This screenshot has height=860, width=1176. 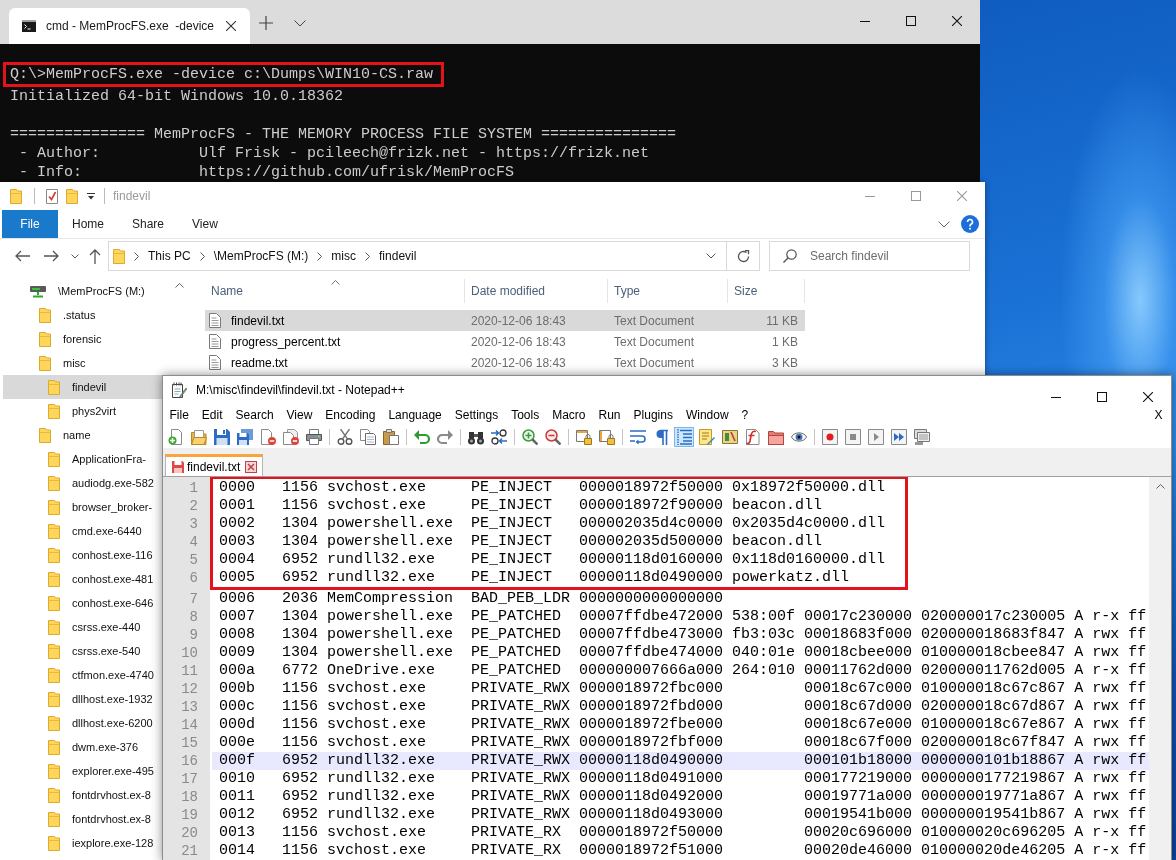 What do you see at coordinates (776, 437) in the screenshot?
I see `folder-icon` at bounding box center [776, 437].